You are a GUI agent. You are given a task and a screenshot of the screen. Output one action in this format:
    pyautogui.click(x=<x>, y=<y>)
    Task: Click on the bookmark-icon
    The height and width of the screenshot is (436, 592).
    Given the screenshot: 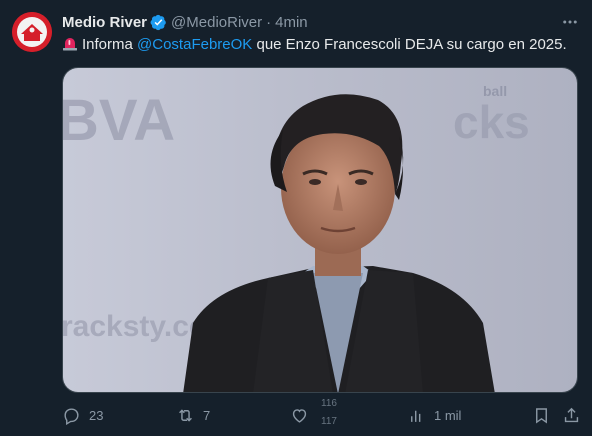 What is the action you would take?
    pyautogui.click(x=541, y=415)
    